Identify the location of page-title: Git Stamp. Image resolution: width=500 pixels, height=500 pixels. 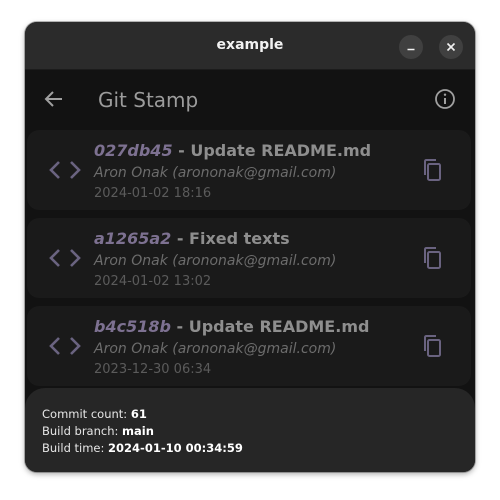
(148, 100).